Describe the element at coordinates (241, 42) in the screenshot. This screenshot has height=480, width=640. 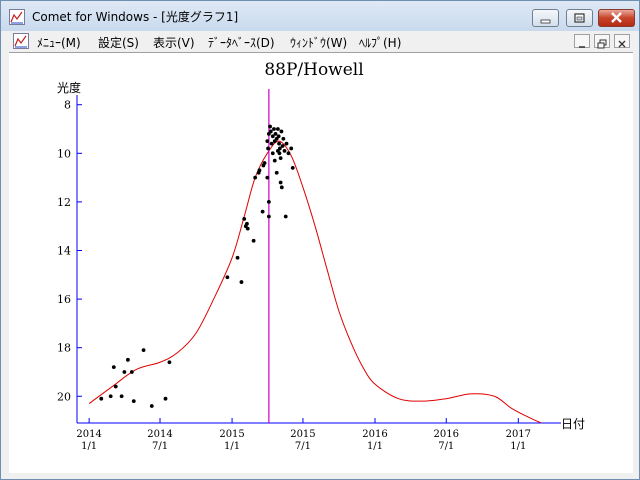
I see `menu-database: ﾃﾞｰﾀﾍﾞｰｽ(D)` at that location.